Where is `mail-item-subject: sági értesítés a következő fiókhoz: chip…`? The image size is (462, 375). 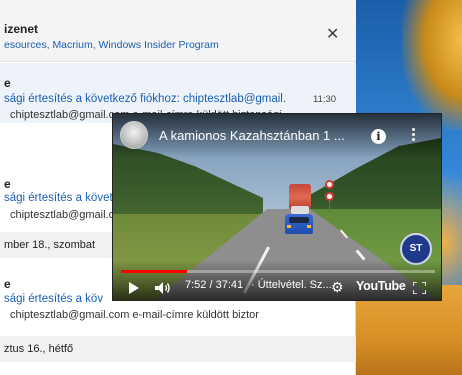
mail-item-subject: sági értesítés a következő fiókhoz: chip… is located at coordinates (155, 99).